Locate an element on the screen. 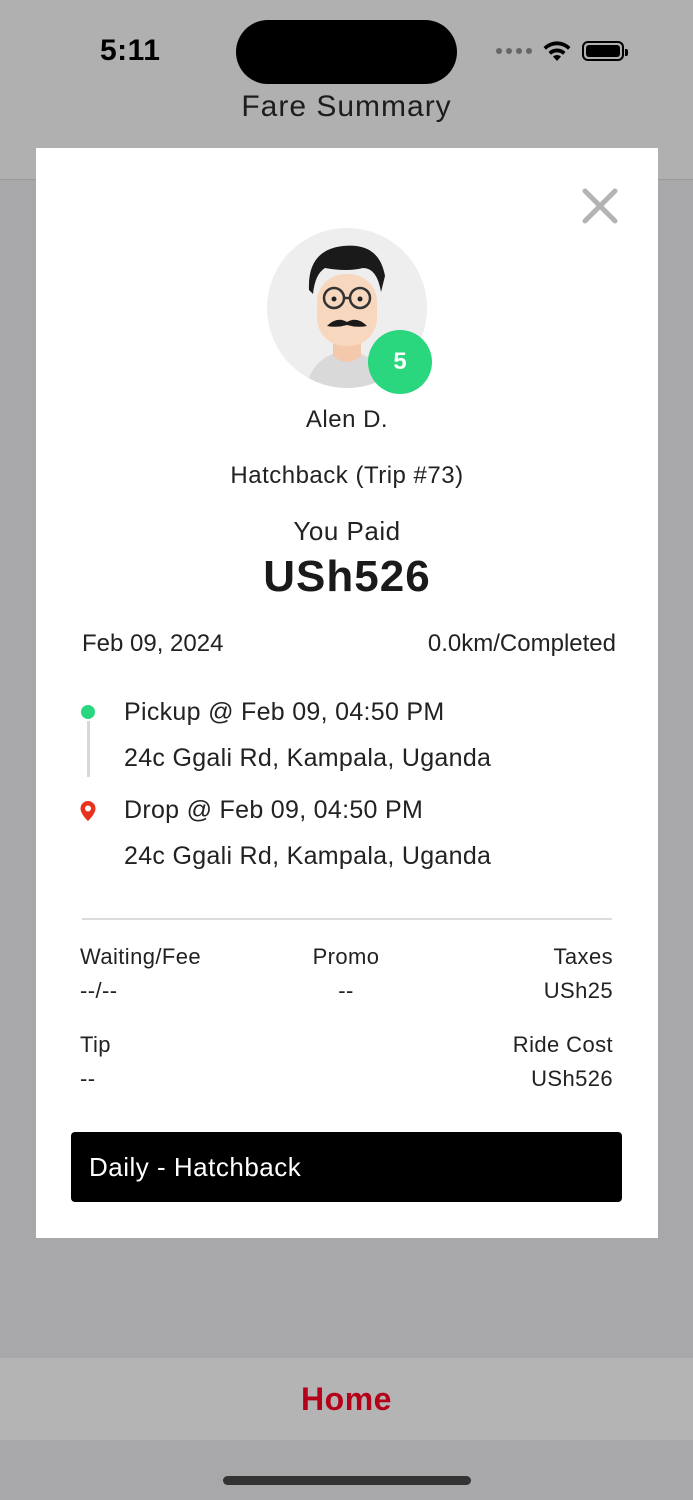  page-title: Fare Summary is located at coordinates (346, 106).